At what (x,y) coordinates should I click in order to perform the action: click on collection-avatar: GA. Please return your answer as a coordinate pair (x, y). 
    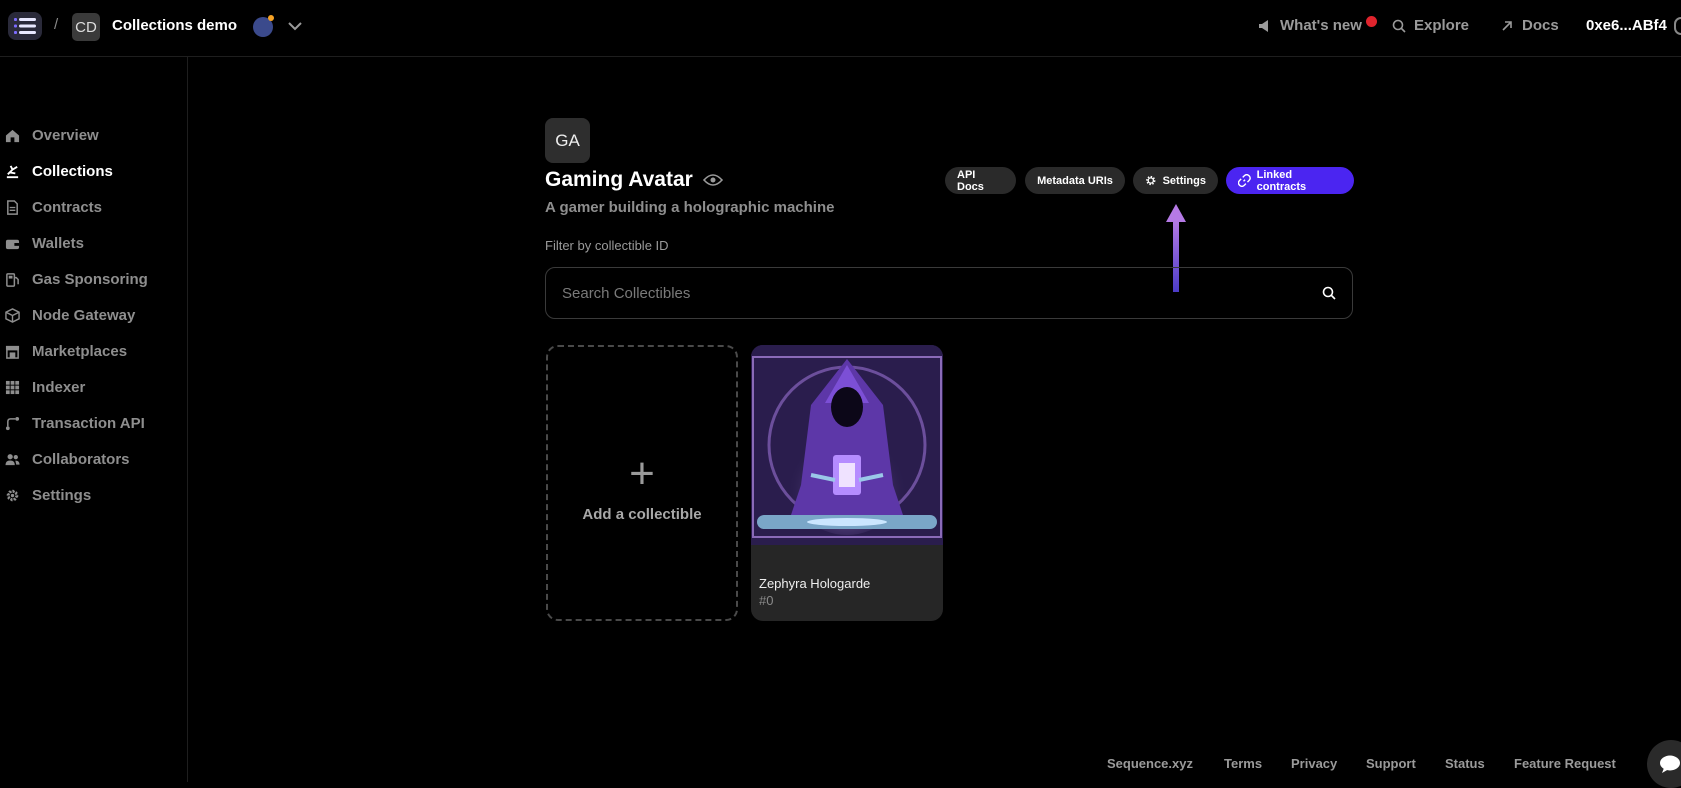
    Looking at the image, I should click on (567, 140).